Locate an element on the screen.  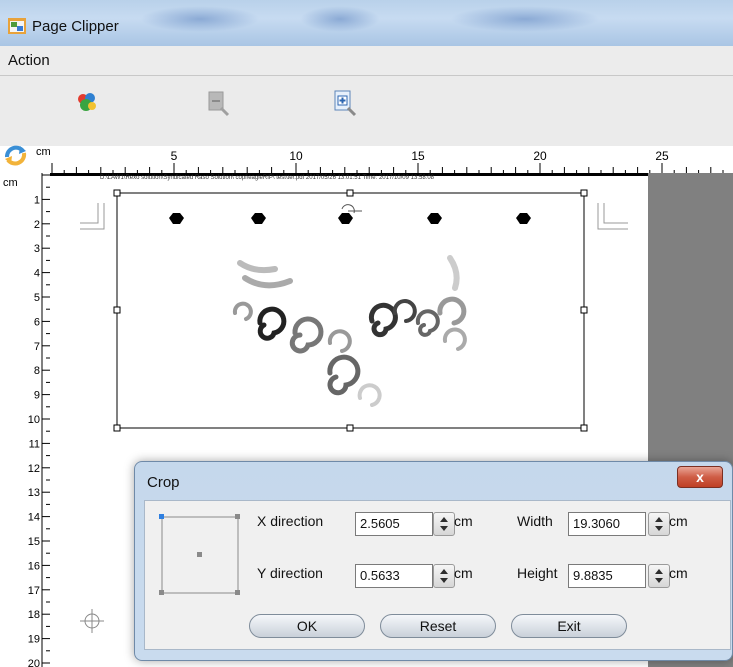
app-icon is located at coordinates (17, 26).